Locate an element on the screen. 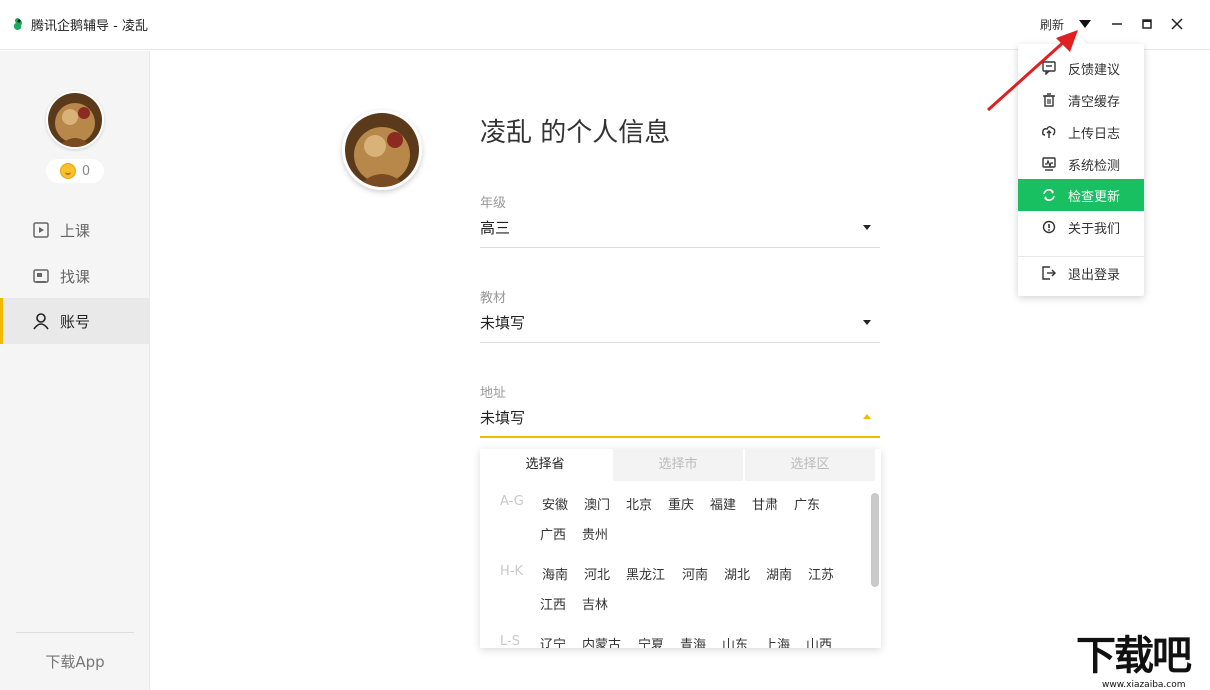  sidebar-item-find-course: 找课 is located at coordinates (75, 276).